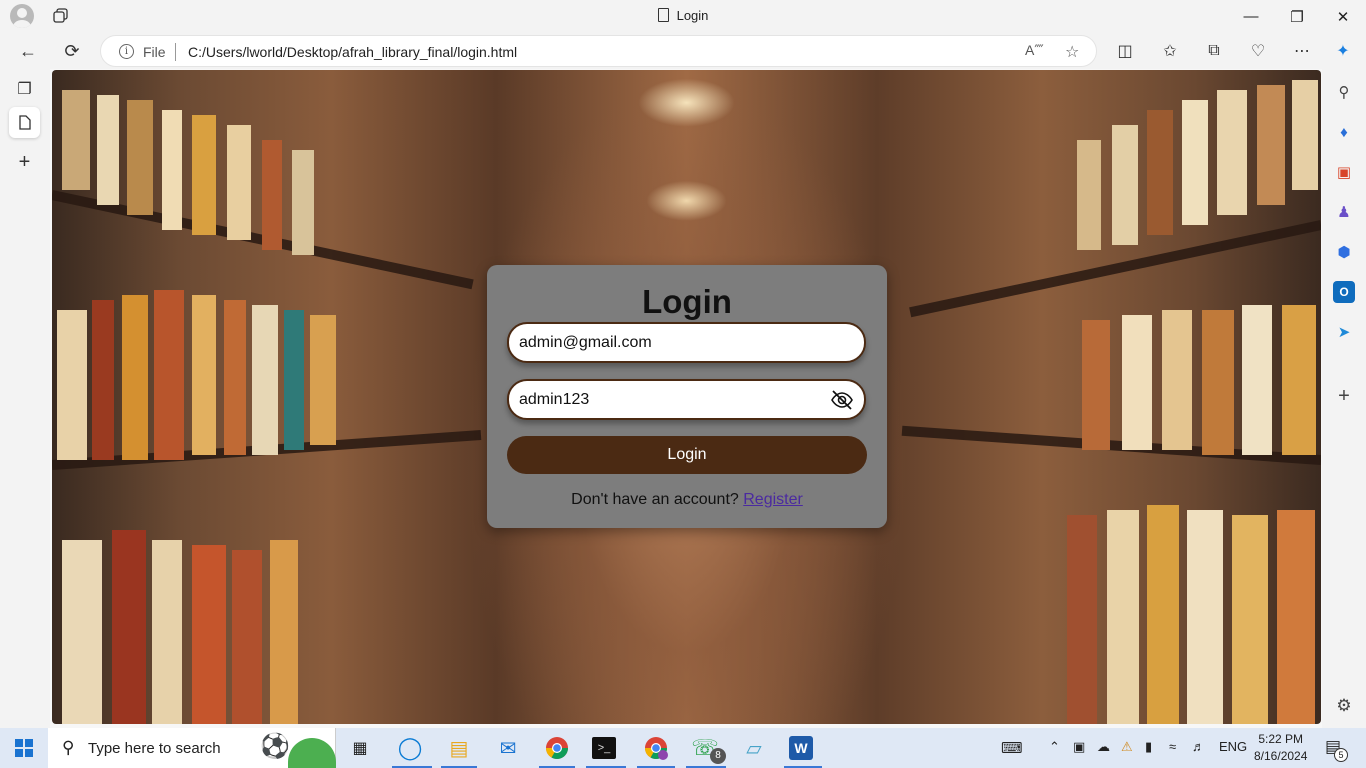 The height and width of the screenshot is (768, 1366). I want to click on refresh-button: ⟳, so click(72, 51).